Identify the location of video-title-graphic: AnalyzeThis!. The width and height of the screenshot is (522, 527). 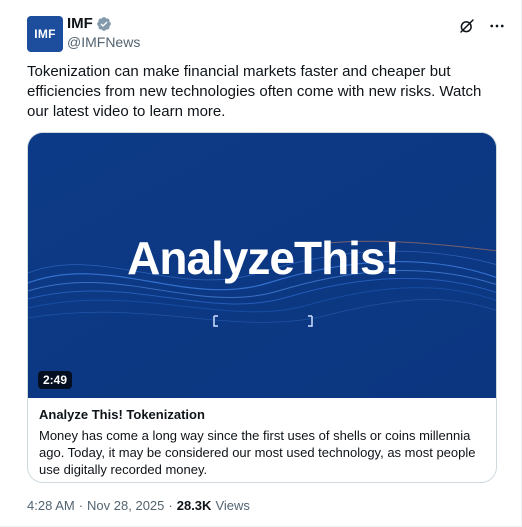
(263, 258).